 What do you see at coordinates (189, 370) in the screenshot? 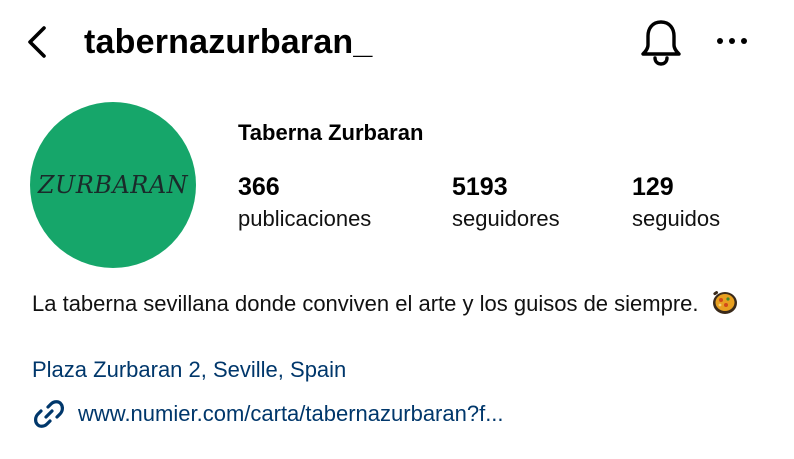
I see `location-link: Plaza Zurbaran 2, Seville, Spain` at bounding box center [189, 370].